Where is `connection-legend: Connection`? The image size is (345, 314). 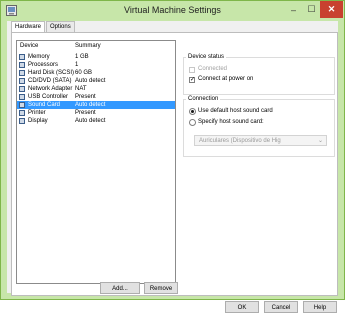 connection-legend: Connection is located at coordinates (203, 99).